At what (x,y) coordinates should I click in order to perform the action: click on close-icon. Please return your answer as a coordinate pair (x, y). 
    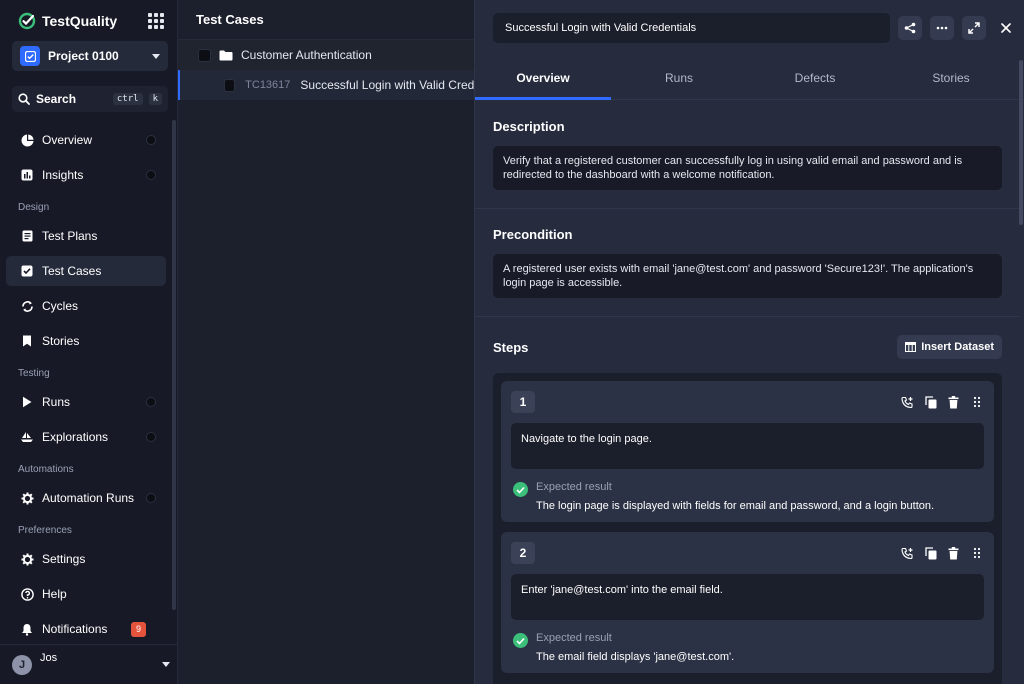
    Looking at the image, I should click on (1006, 28).